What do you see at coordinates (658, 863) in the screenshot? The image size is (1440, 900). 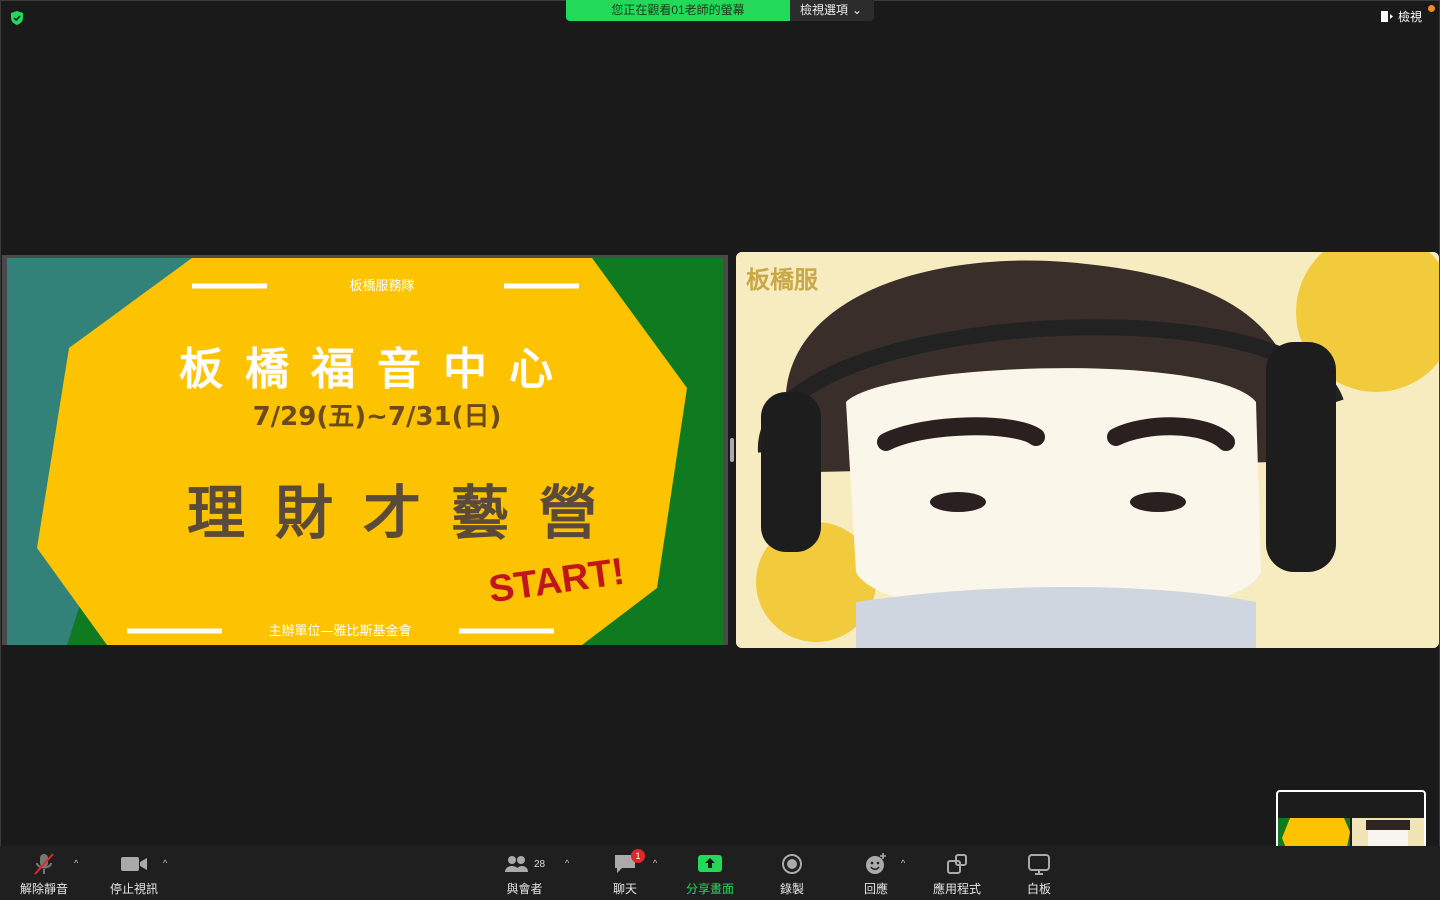 I see `chat-caret-icon: ^` at bounding box center [658, 863].